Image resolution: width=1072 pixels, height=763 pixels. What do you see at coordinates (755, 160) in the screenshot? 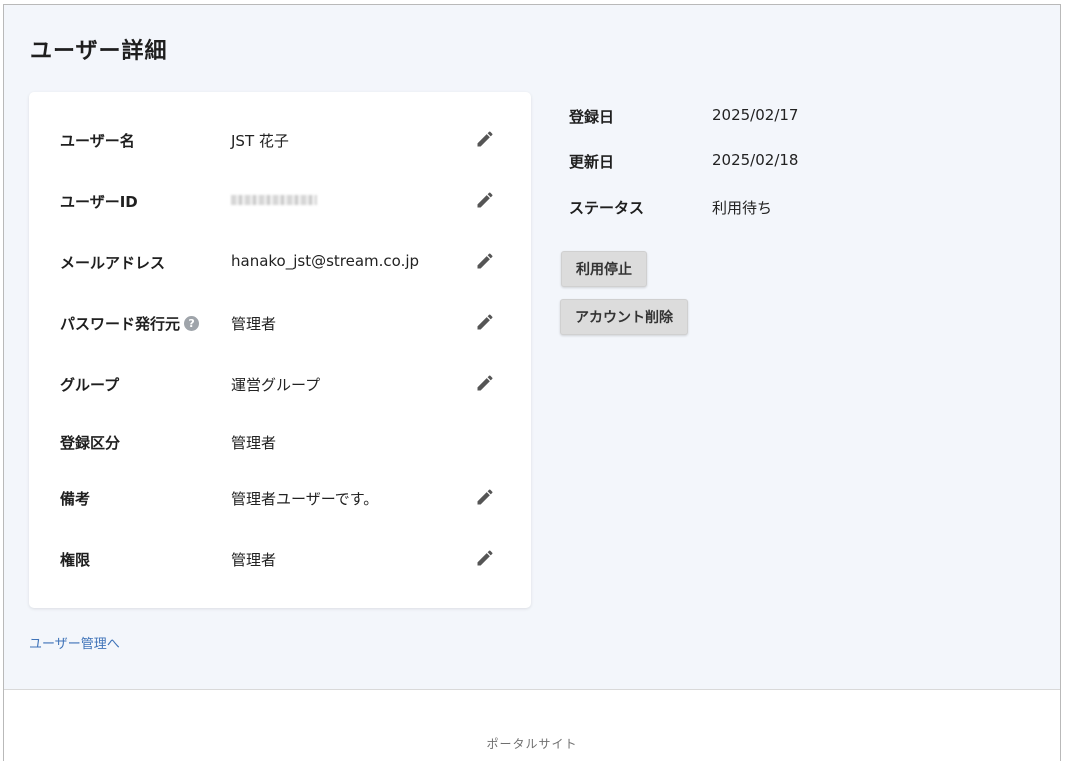
I see `meta-value: 2025/02/18` at bounding box center [755, 160].